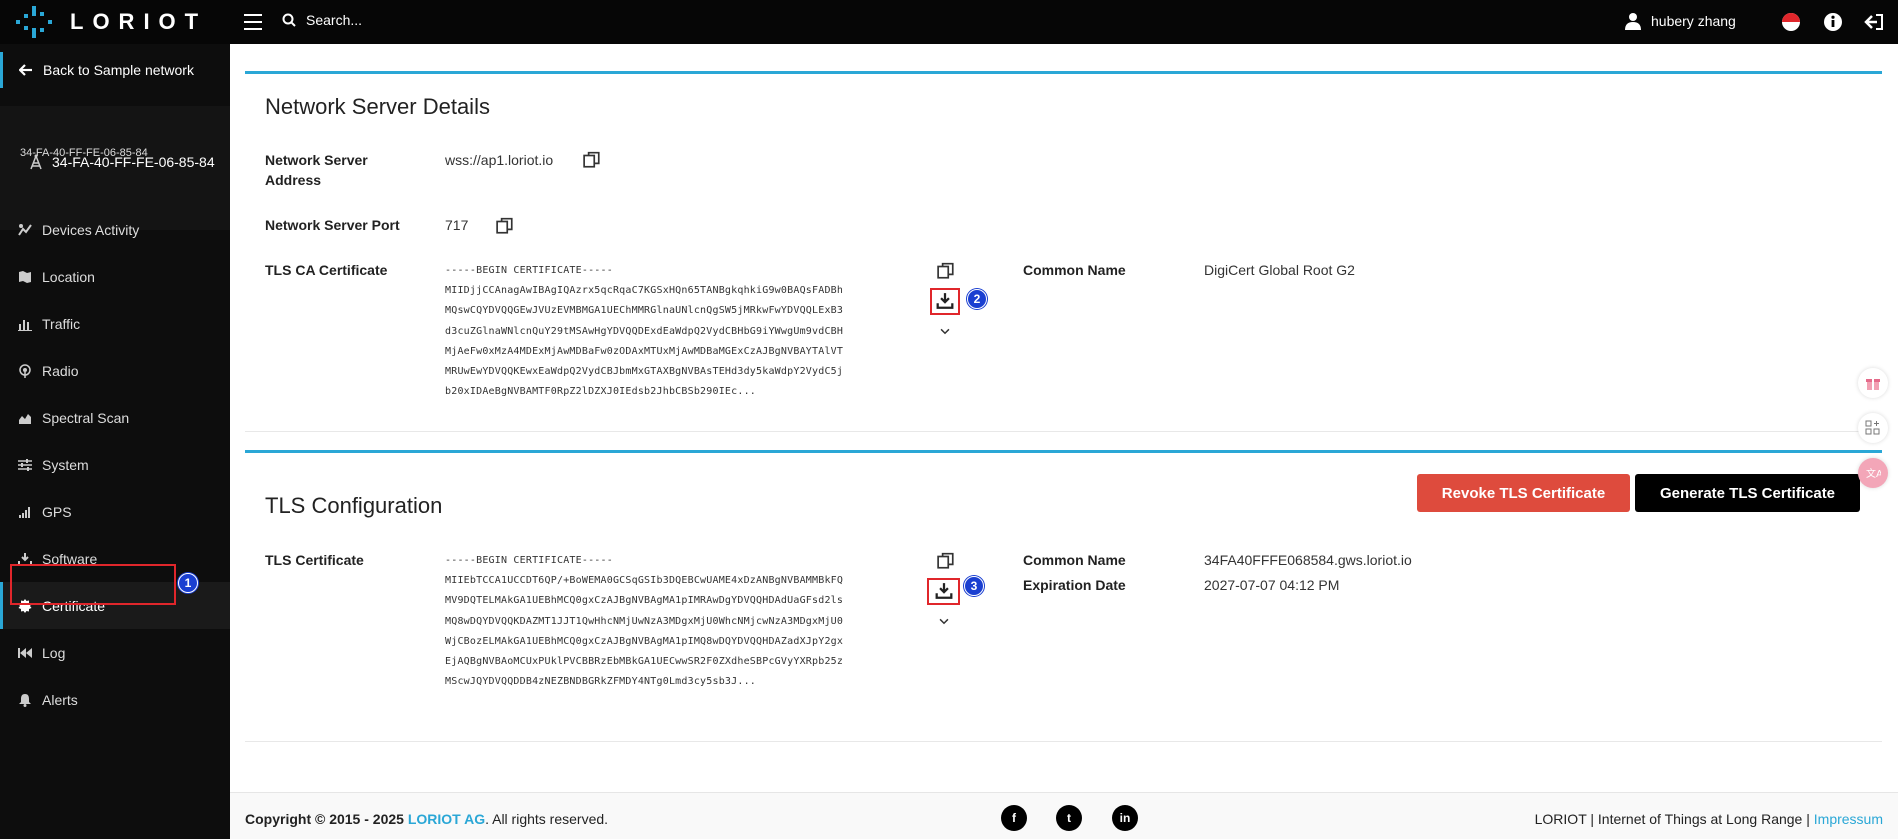  I want to click on copy-ca-cert-icon, so click(946, 271).